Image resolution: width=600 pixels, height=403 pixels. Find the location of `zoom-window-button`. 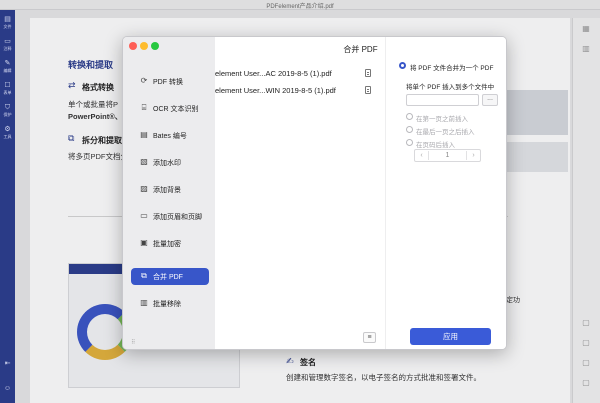

zoom-window-button is located at coordinates (155, 46).